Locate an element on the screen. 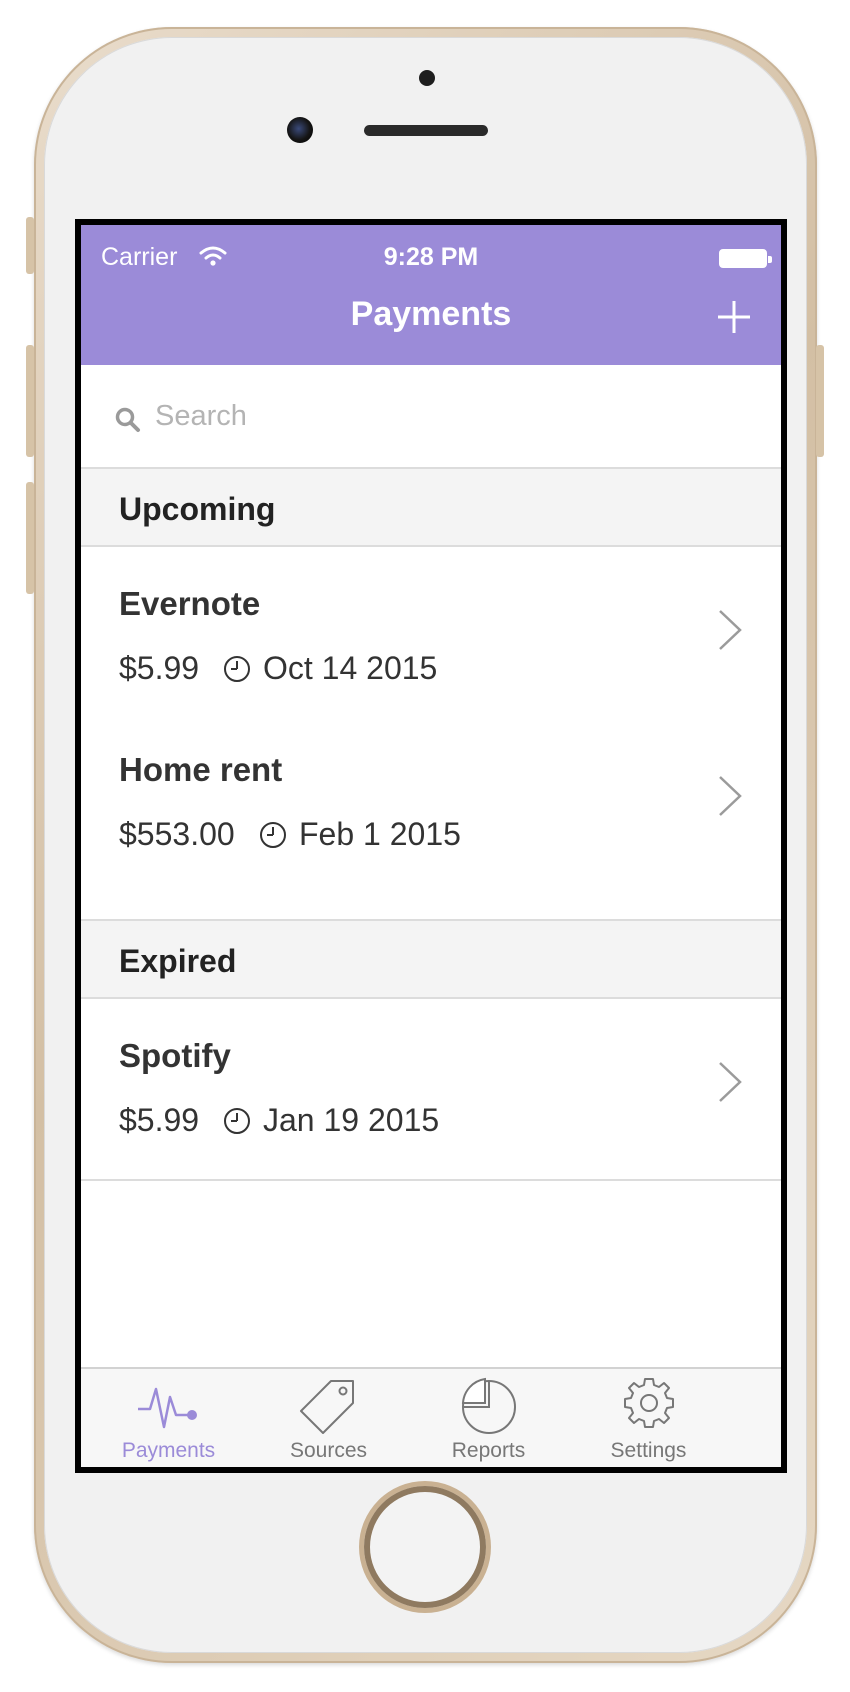 Image resolution: width=850 pixels, height=1692 pixels. search-input is located at coordinates (435, 416).